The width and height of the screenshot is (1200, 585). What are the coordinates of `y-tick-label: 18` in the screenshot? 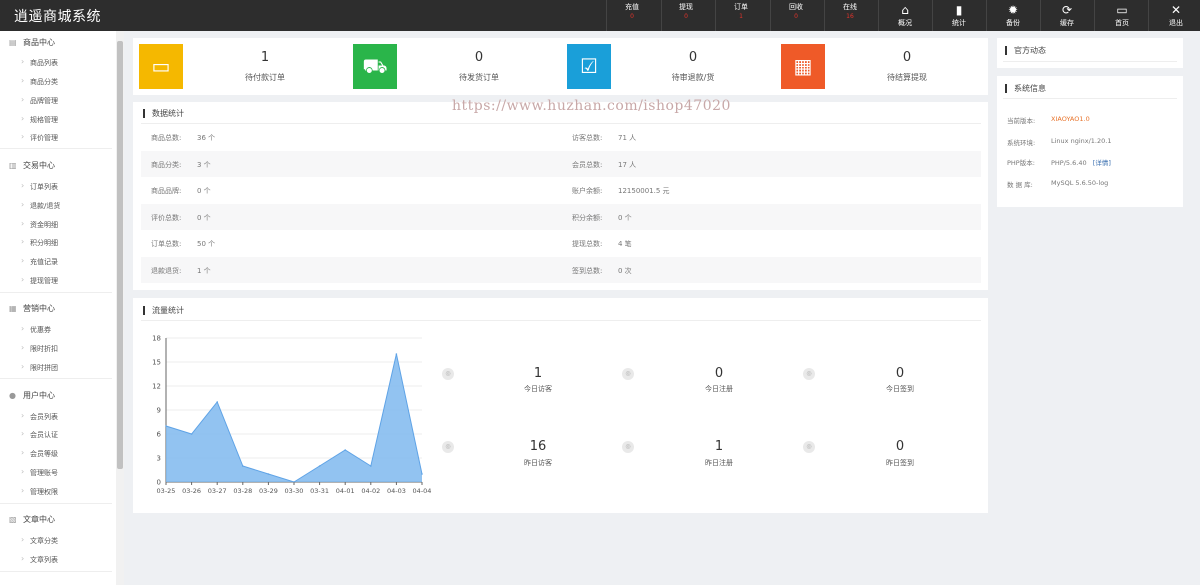 It's located at (156, 339).